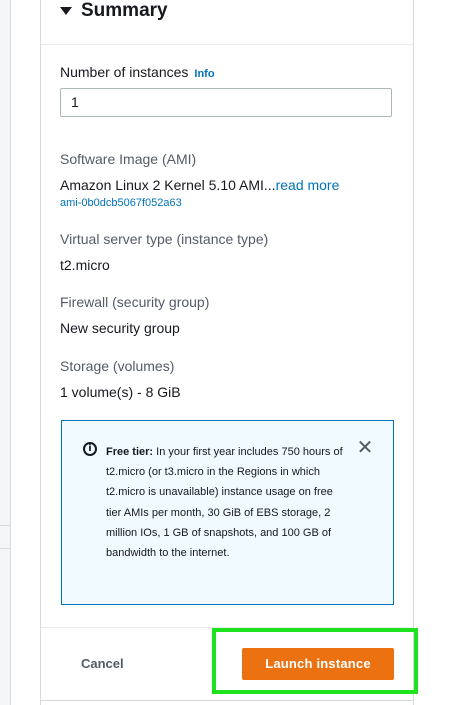 The width and height of the screenshot is (450, 705). What do you see at coordinates (130, 452) in the screenshot?
I see `free-tier-title: Free tier:` at bounding box center [130, 452].